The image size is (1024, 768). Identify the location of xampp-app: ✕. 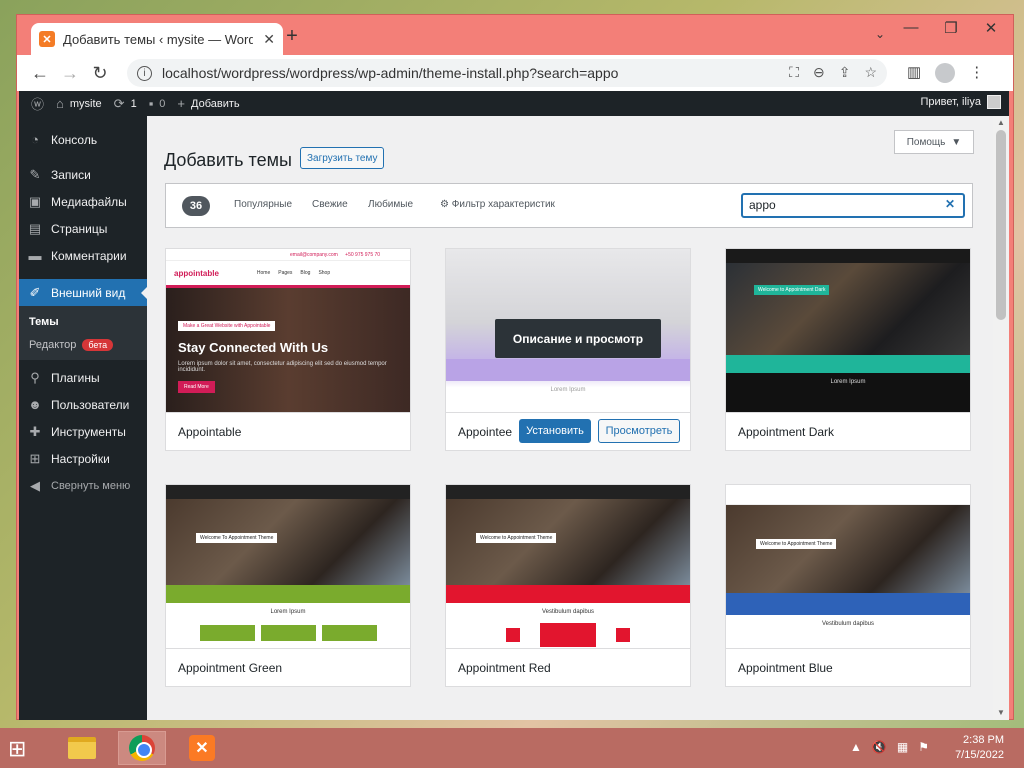
(202, 748).